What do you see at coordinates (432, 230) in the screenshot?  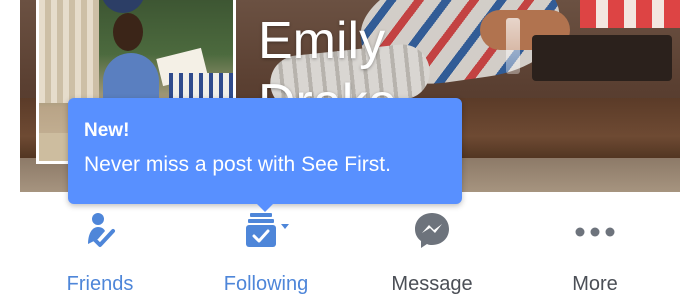 I see `messenger-icon` at bounding box center [432, 230].